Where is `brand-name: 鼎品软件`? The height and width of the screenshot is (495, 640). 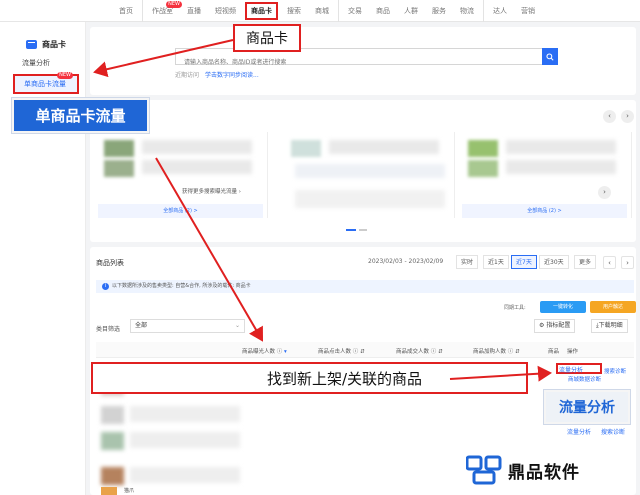 brand-name: 鼎品软件 is located at coordinates (544, 472).